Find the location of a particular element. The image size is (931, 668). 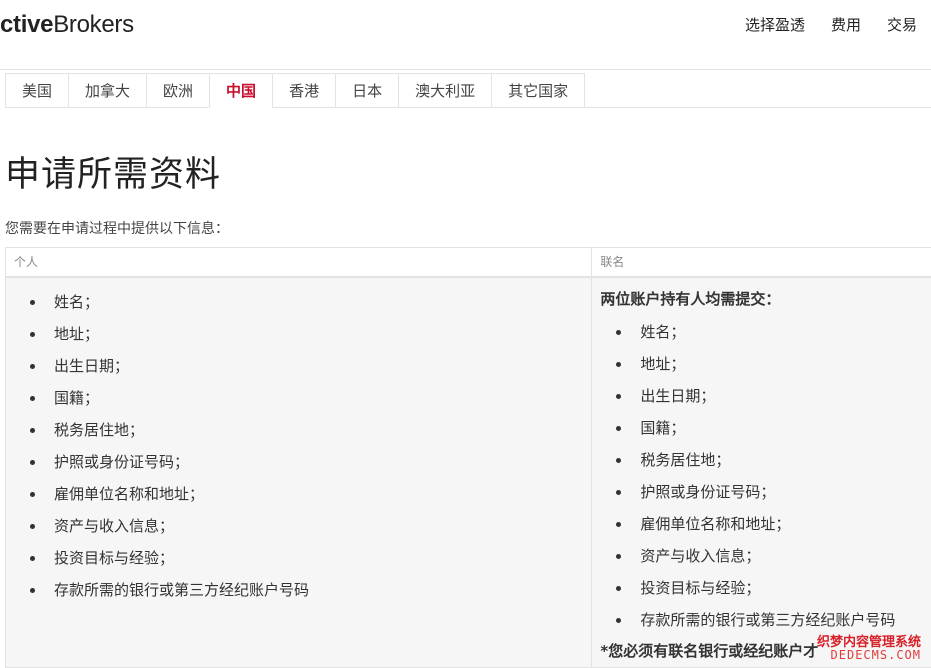

tab-canada: 加拿大 is located at coordinates (107, 90).